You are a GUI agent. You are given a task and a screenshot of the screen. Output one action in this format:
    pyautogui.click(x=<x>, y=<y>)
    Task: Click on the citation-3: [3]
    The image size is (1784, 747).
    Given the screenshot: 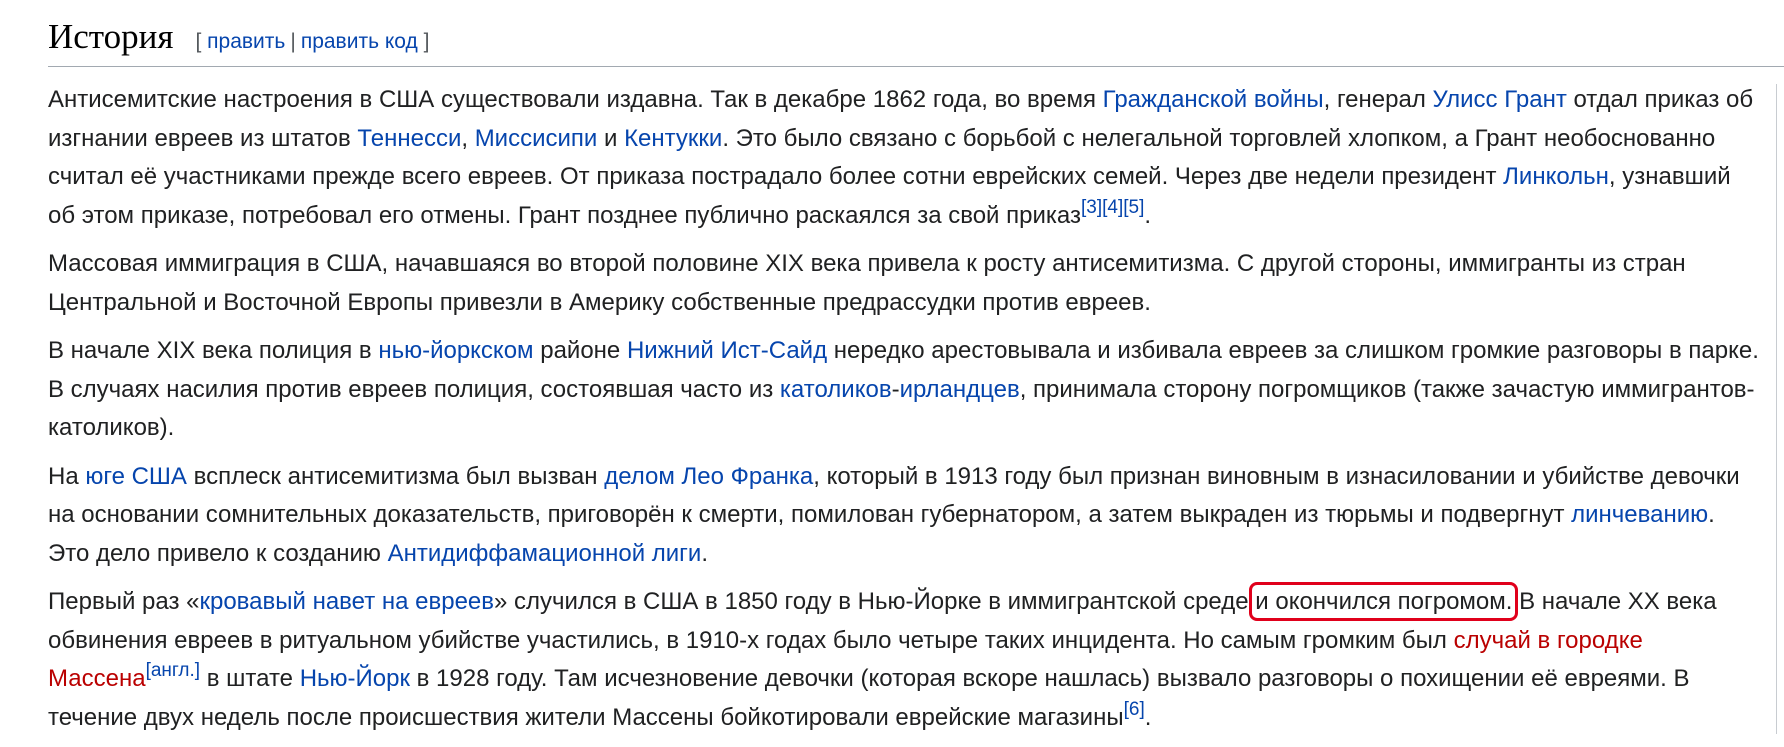 What is the action you would take?
    pyautogui.click(x=1091, y=207)
    